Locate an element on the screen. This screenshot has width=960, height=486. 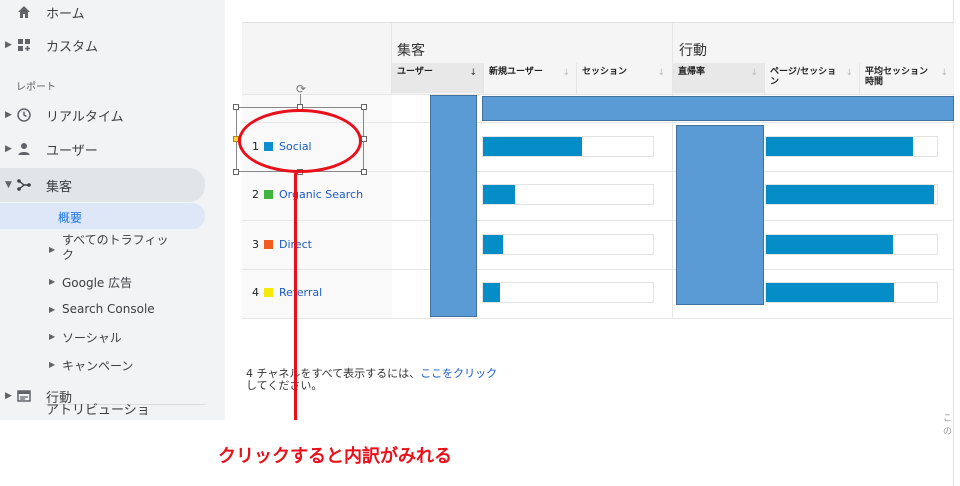
sort-down-icon: ↓ is located at coordinates (473, 73).